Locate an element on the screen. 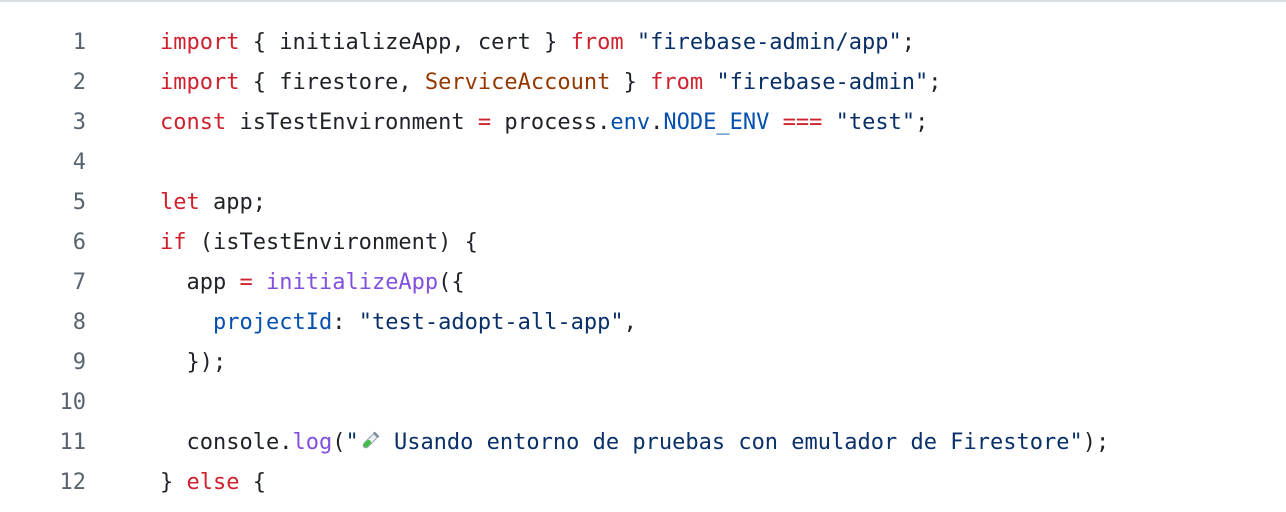  line-number: 8 is located at coordinates (43, 322).